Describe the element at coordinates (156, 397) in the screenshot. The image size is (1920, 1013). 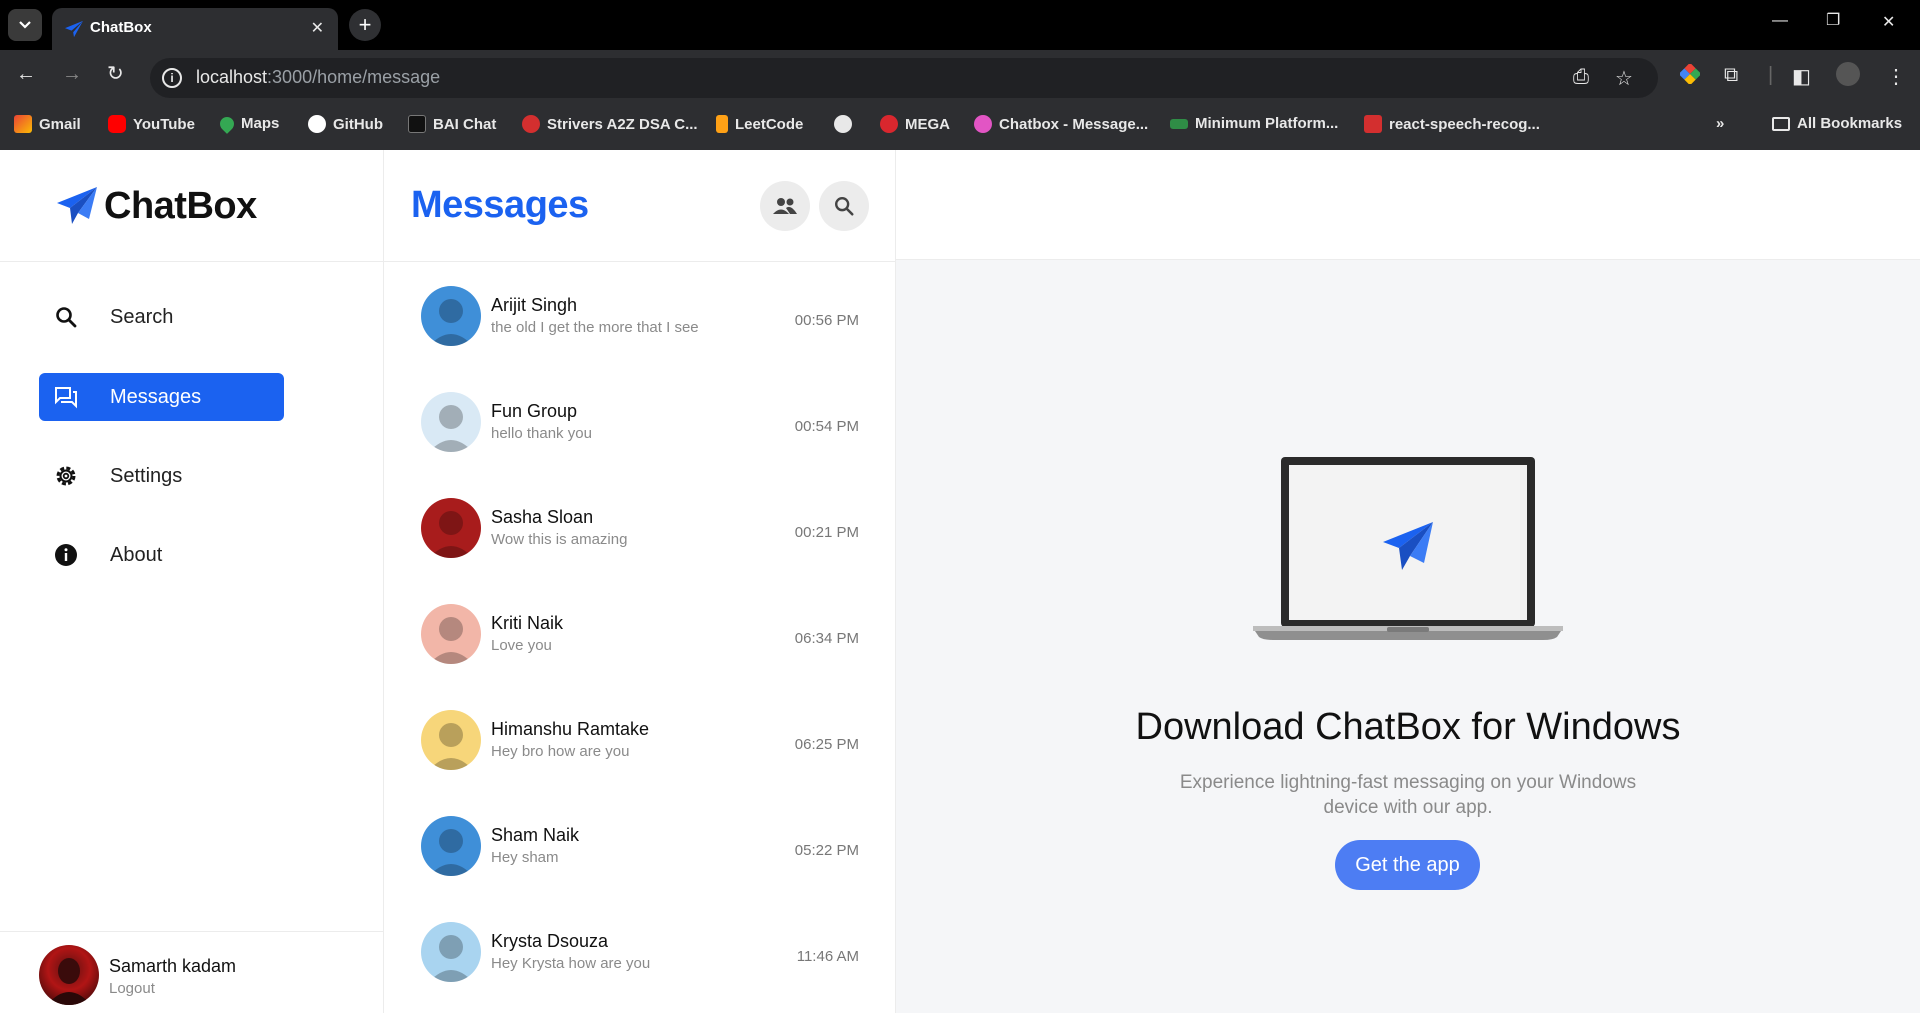
I see `sidebar-item-label: Messages` at that location.